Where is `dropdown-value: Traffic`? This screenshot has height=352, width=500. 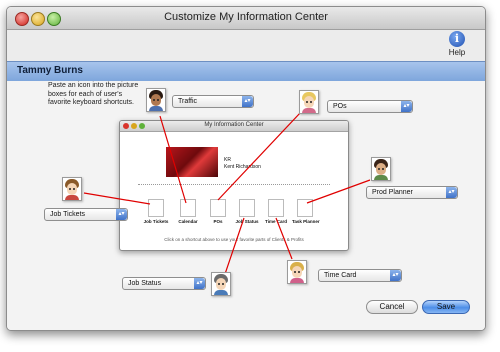 dropdown-value: Traffic is located at coordinates (188, 101).